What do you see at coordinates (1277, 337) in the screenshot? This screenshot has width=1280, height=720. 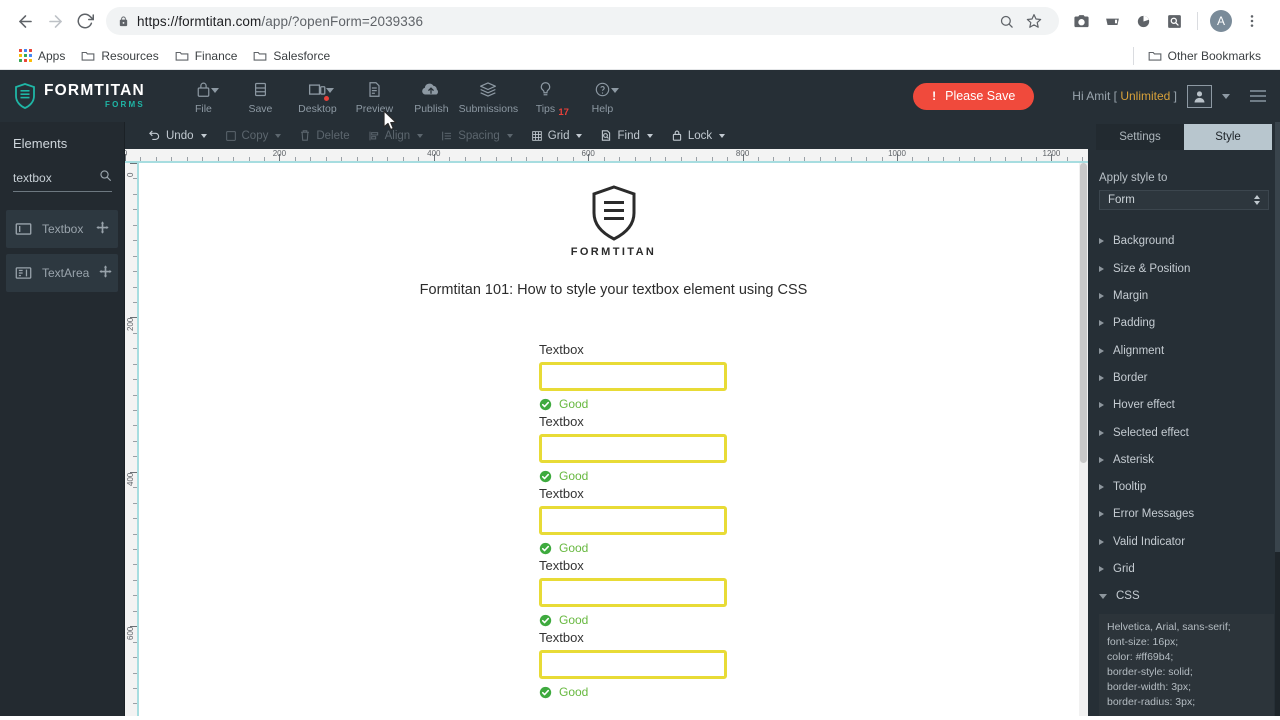 I see `style-panel-scrollbar-thumb` at bounding box center [1277, 337].